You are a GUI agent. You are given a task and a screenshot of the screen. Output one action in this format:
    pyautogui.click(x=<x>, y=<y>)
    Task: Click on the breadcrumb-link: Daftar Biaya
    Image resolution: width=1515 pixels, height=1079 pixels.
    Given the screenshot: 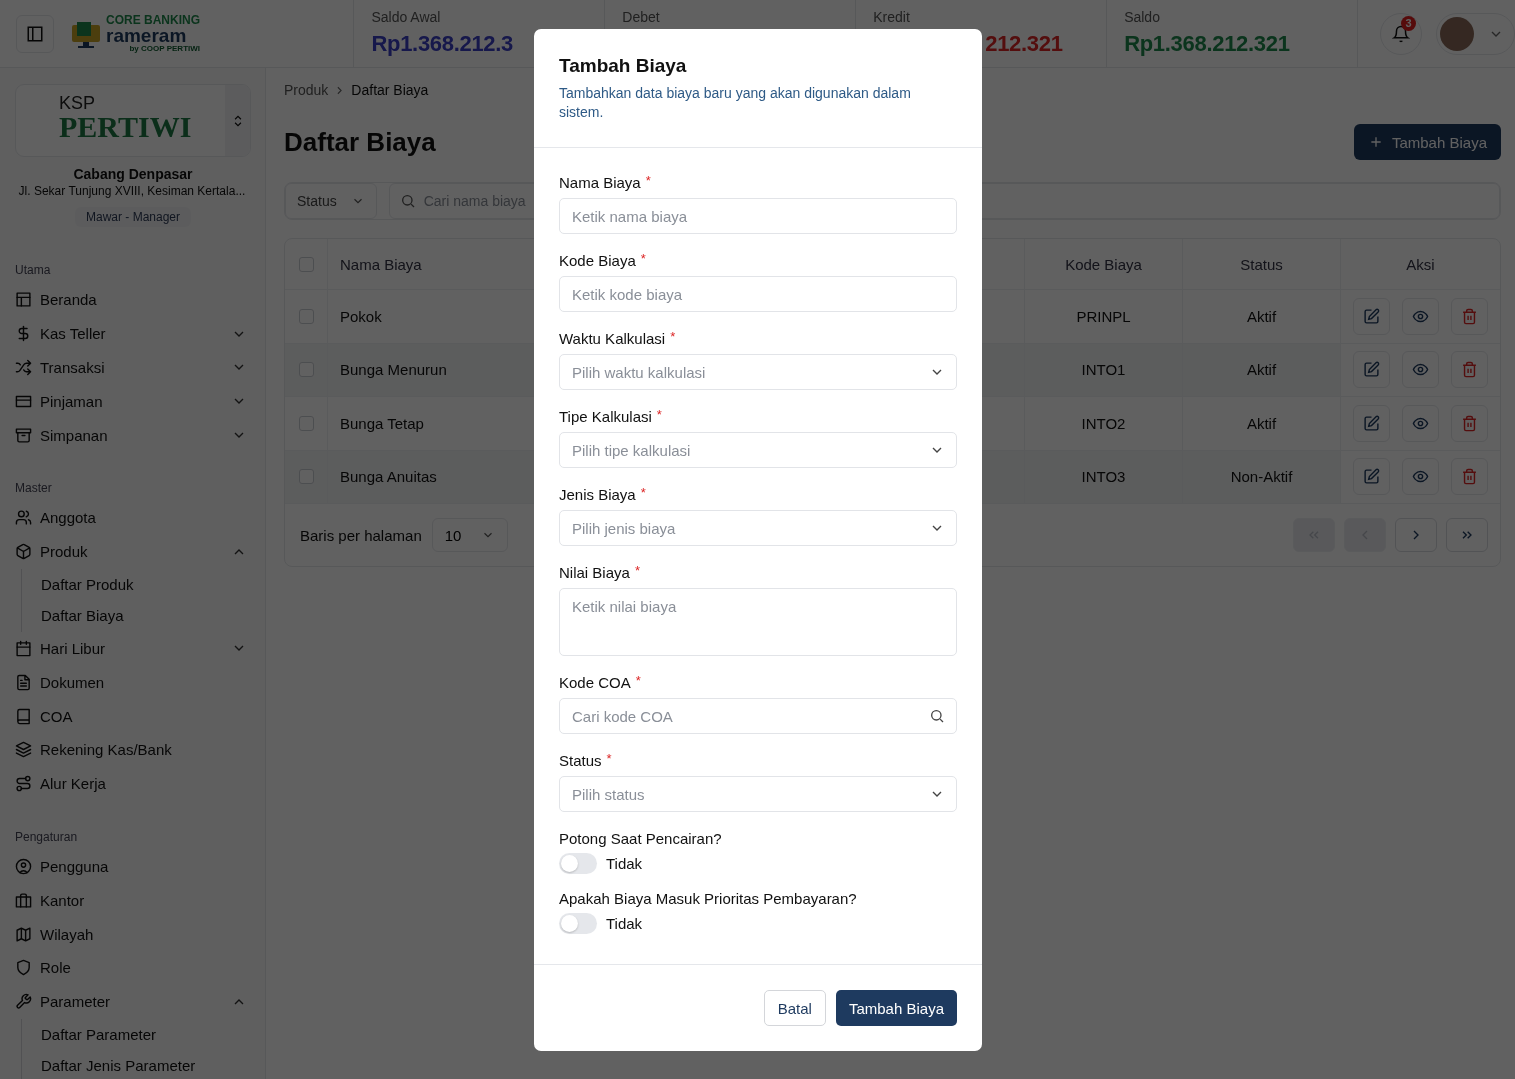 What is the action you would take?
    pyautogui.click(x=390, y=90)
    